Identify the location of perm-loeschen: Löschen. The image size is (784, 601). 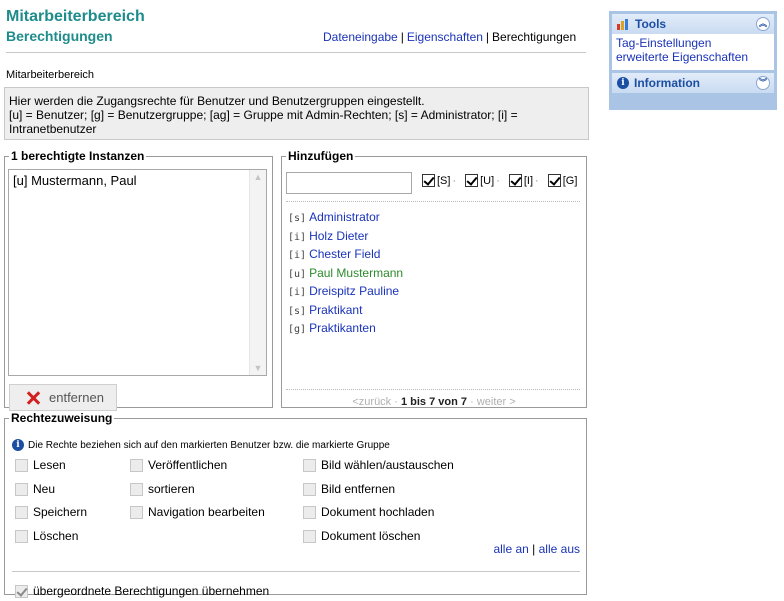
(46, 536).